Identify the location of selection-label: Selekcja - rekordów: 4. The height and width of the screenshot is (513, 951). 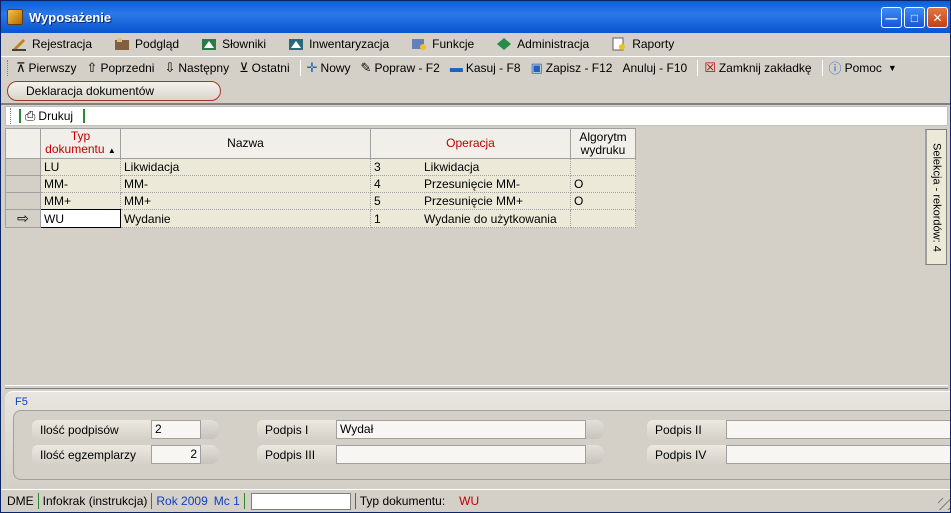
(936, 197).